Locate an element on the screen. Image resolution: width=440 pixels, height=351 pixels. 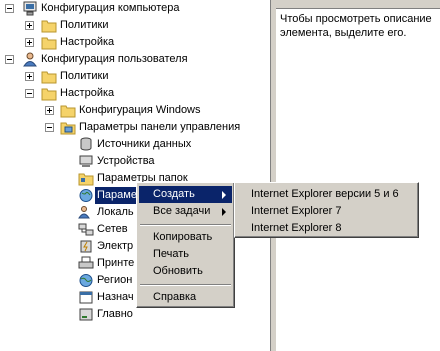
tree-label: Конфигурация компьютера is located at coordinates (110, 8).